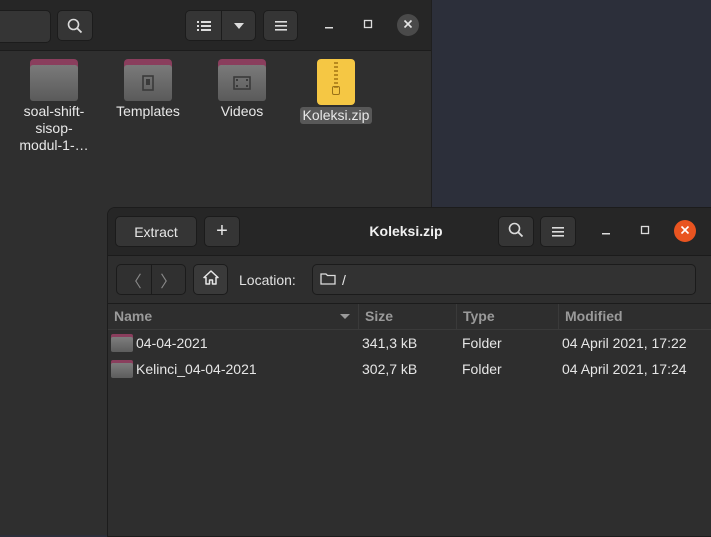 Image resolution: width=711 pixels, height=537 pixels. What do you see at coordinates (345, 316) in the screenshot?
I see `sort-descending-icon` at bounding box center [345, 316].